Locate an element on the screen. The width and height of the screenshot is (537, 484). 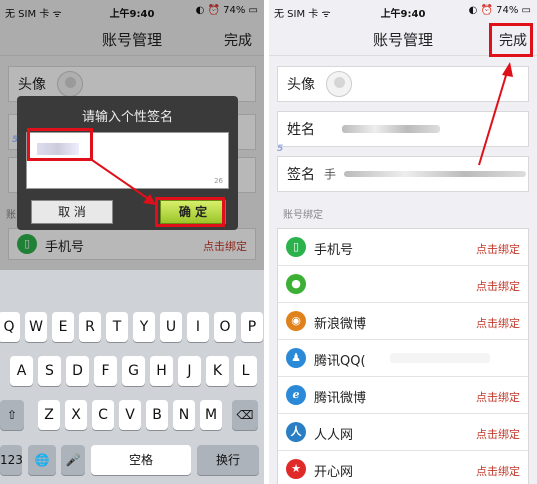
qq-value-blurred is located at coordinates (440, 358).